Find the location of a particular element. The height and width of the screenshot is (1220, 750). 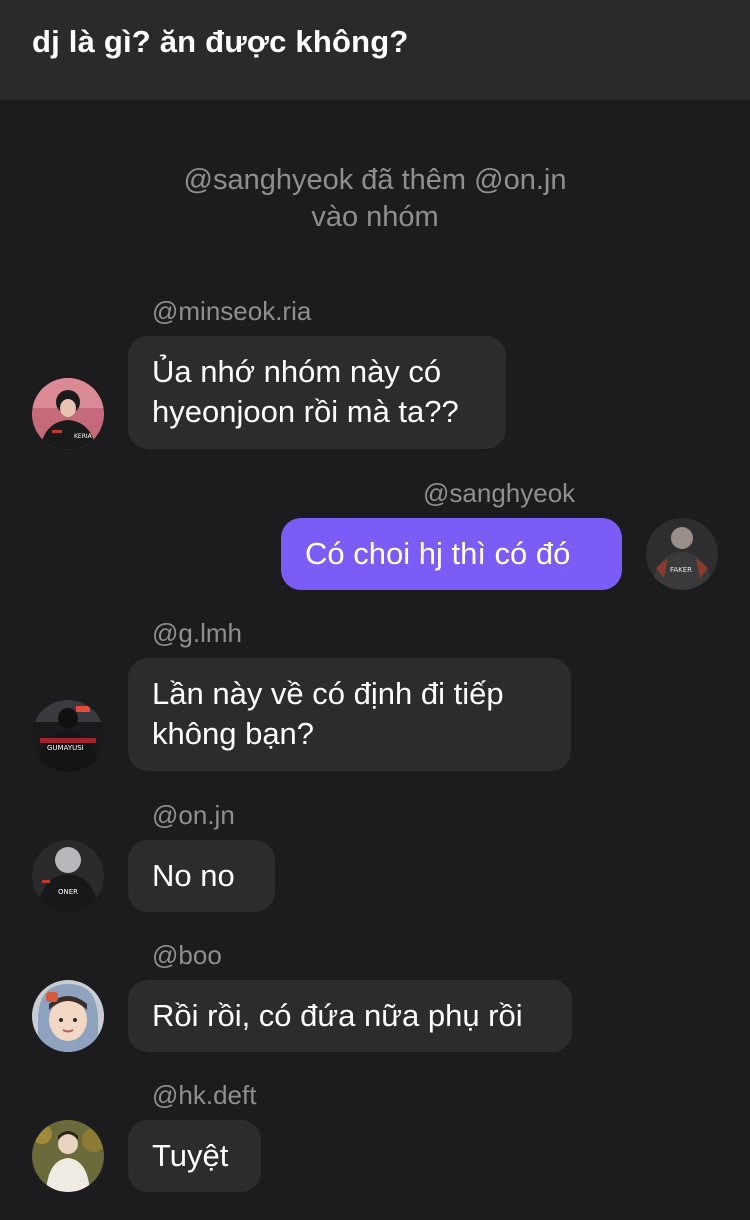

message-bubble: Lần này về có định đi tiếp không bạn? is located at coordinates (349, 714).